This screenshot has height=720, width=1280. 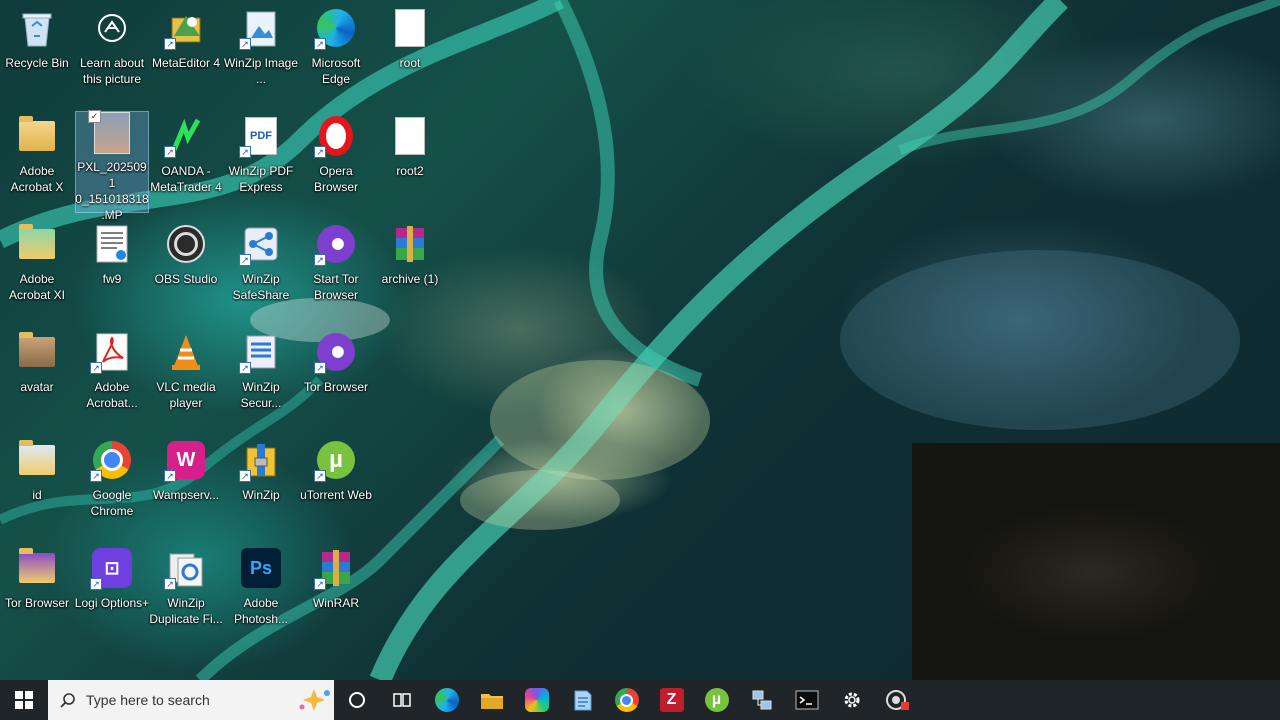 What do you see at coordinates (112, 352) in the screenshot?
I see `acrobat-icon: ↗` at bounding box center [112, 352].